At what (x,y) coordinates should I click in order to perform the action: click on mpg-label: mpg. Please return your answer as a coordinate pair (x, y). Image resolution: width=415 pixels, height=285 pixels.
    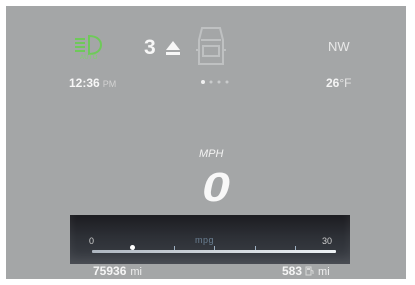
    Looking at the image, I should click on (205, 240).